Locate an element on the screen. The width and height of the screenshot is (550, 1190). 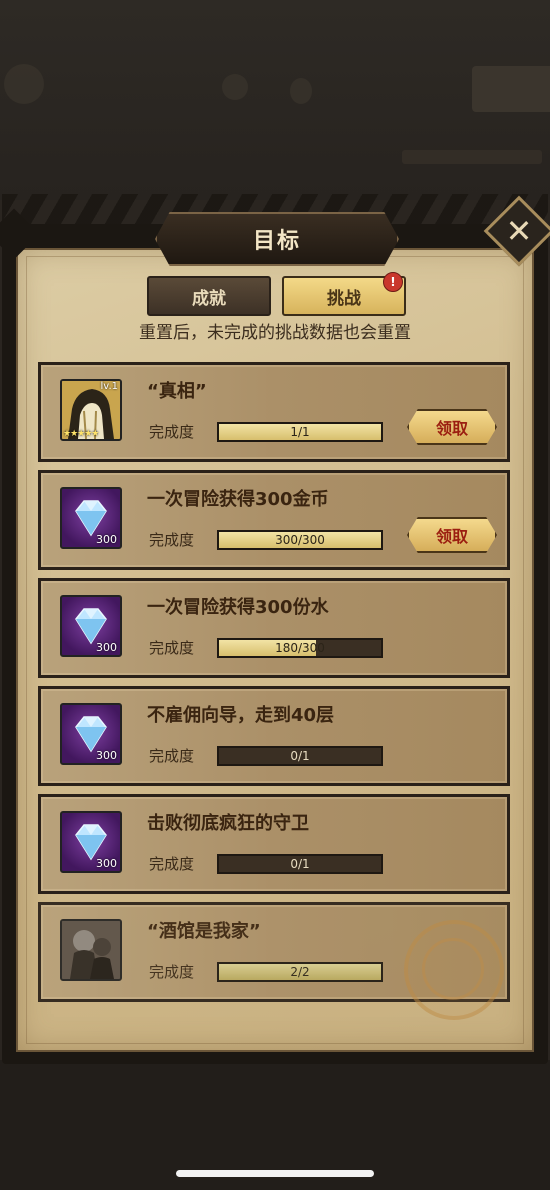
progress-bar: 180/300 is located at coordinates (300, 648).